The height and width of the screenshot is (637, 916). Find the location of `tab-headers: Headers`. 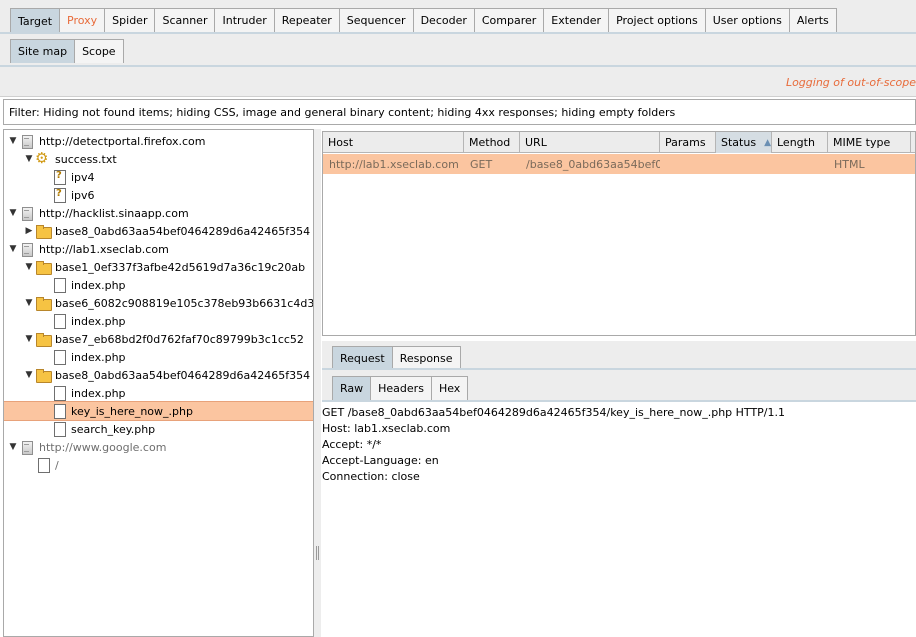

tab-headers: Headers is located at coordinates (401, 388).